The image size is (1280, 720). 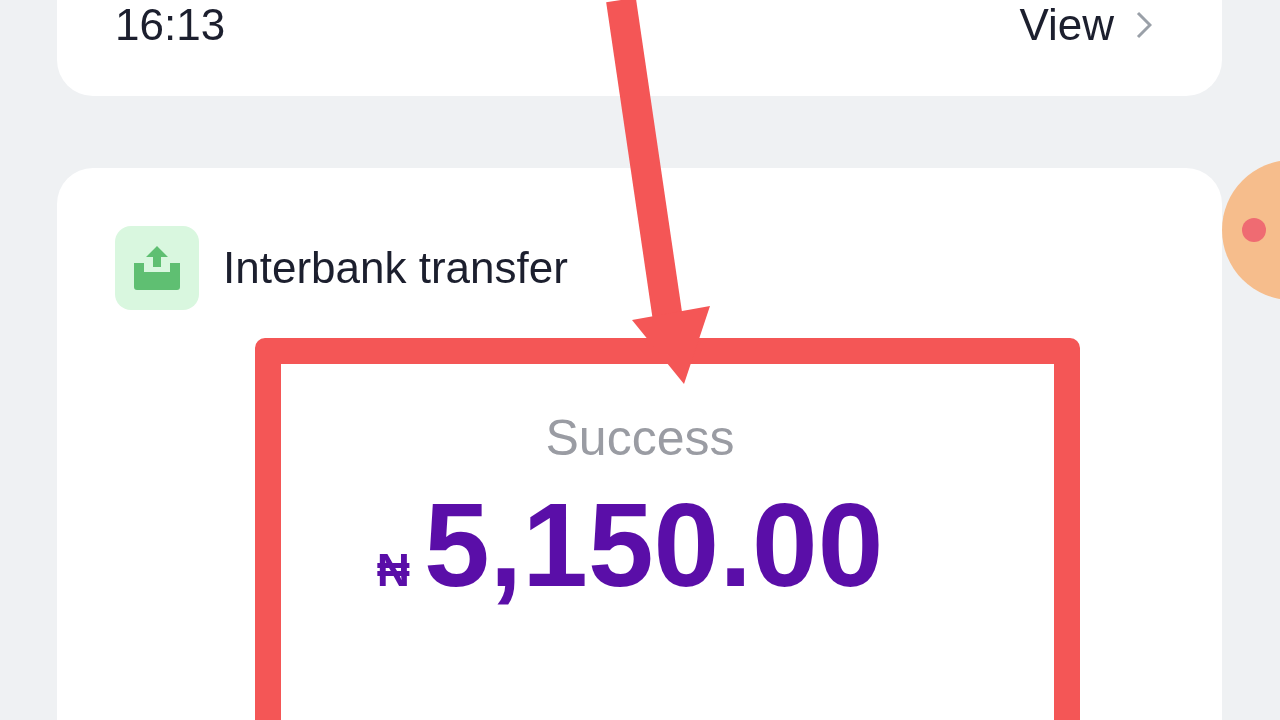 I want to click on status-text: Success, so click(x=640, y=438).